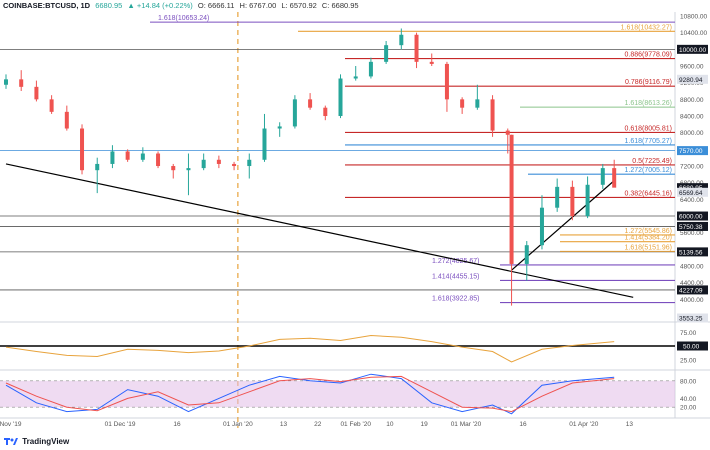  What do you see at coordinates (46, 5) in the screenshot?
I see `symbol-label: COINBASE:BTCUSD, 1D` at bounding box center [46, 5].